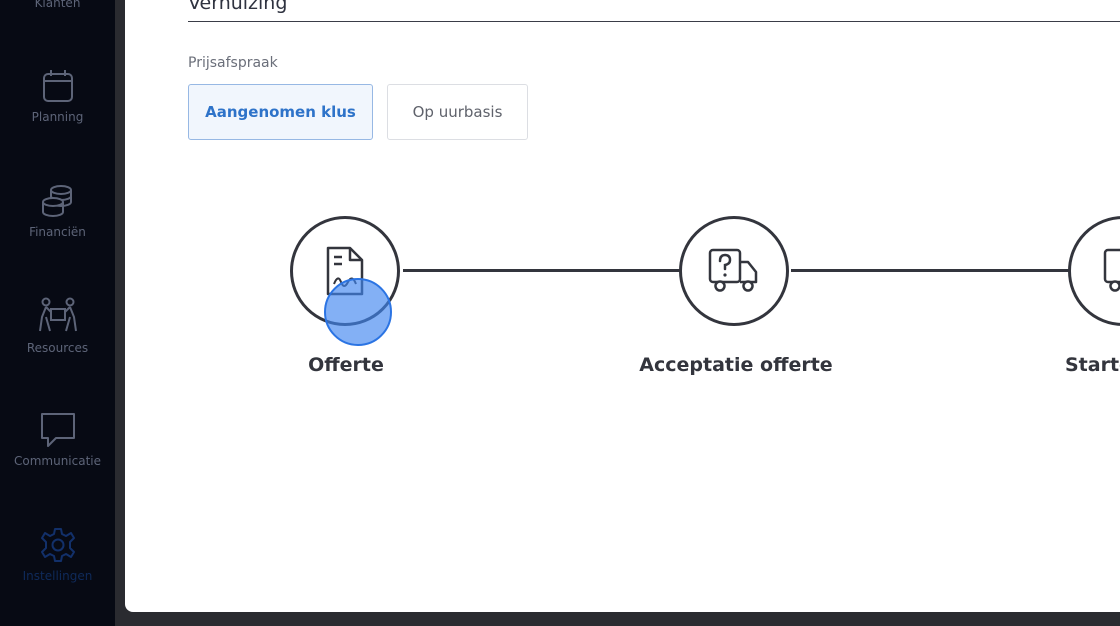  What do you see at coordinates (1092, 365) in the screenshot?
I see `step-label-starten: Starten` at bounding box center [1092, 365].